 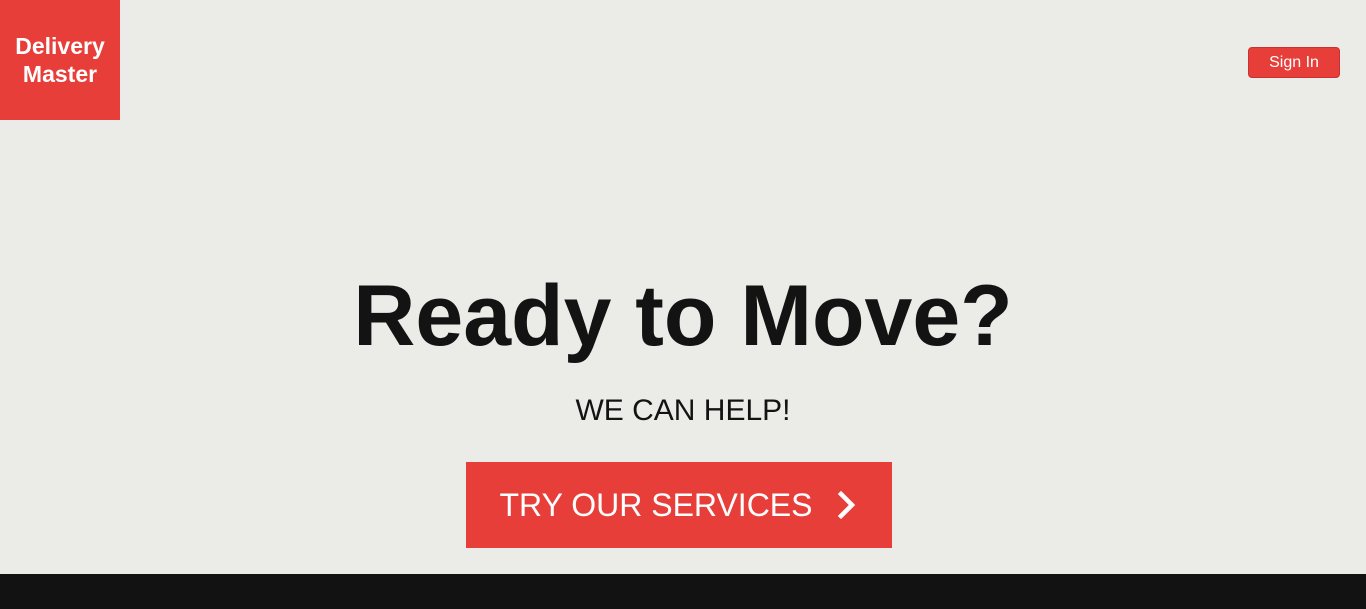 I want to click on cta-label: TRY OUR SERVICES, so click(x=656, y=504).